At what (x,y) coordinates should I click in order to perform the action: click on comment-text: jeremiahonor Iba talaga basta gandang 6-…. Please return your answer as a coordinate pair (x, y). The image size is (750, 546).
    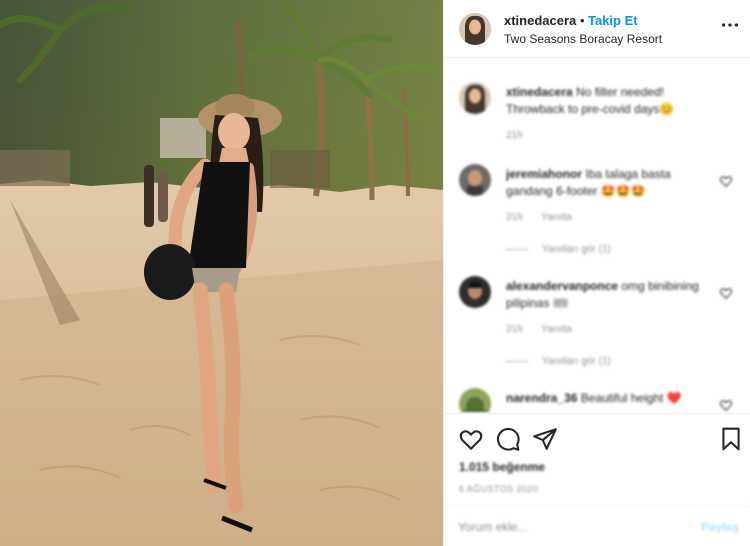
    Looking at the image, I should click on (611, 183).